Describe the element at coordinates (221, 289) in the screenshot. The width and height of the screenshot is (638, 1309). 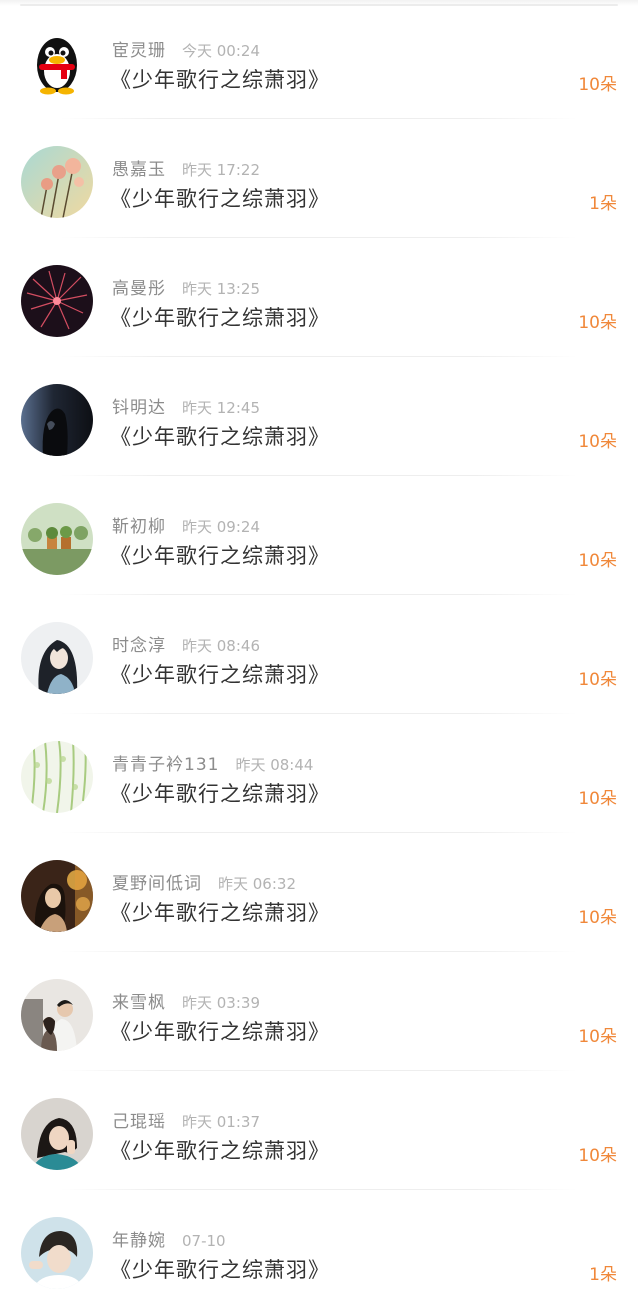
I see `timestamp: 昨天 13:25` at that location.